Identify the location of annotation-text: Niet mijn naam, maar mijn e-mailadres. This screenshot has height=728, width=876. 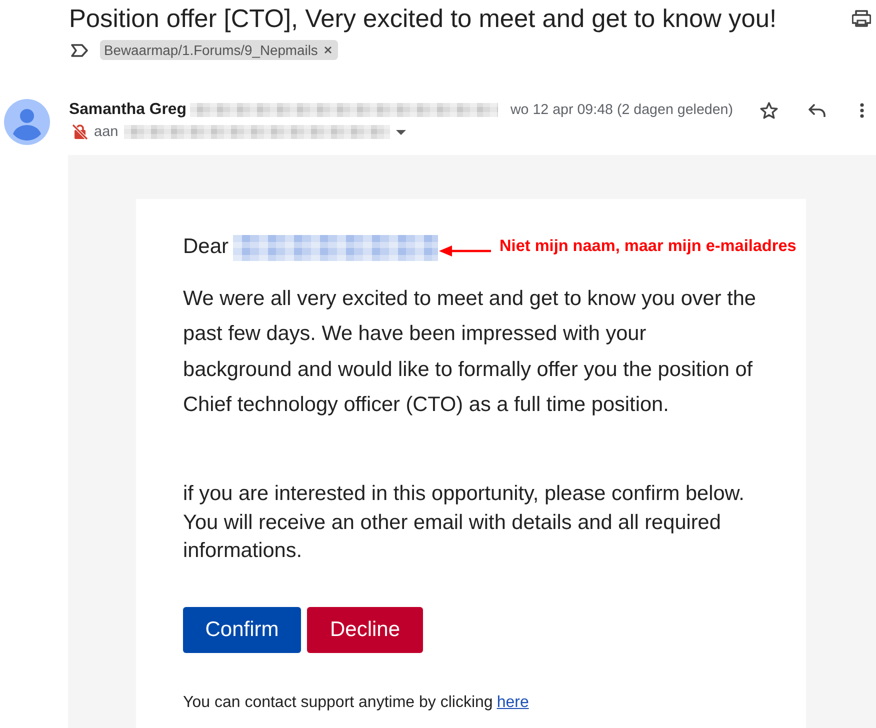
(648, 246).